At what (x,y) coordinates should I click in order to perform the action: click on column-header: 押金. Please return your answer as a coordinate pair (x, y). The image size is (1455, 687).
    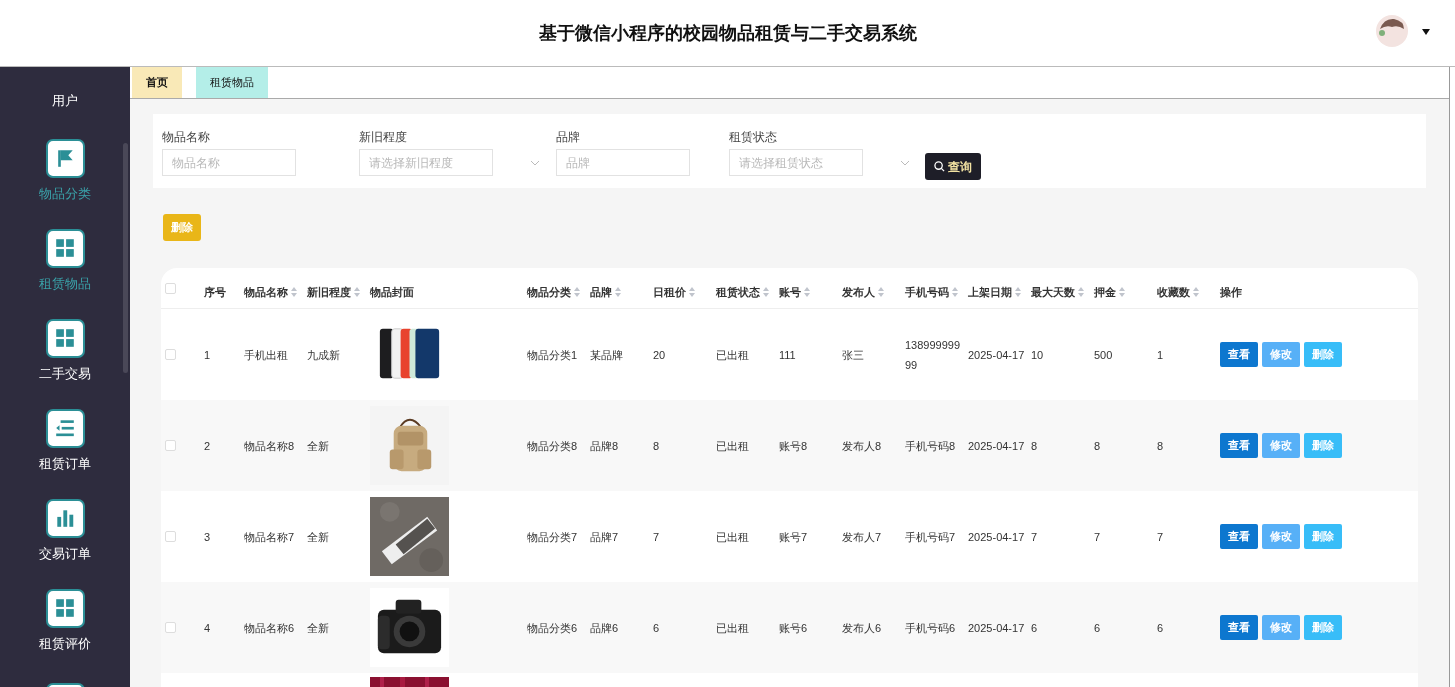
    Looking at the image, I should click on (1105, 292).